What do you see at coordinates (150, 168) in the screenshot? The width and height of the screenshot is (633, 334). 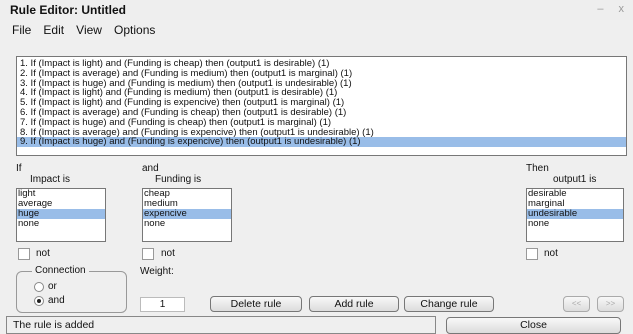 I see `and-prefix-label: and` at bounding box center [150, 168].